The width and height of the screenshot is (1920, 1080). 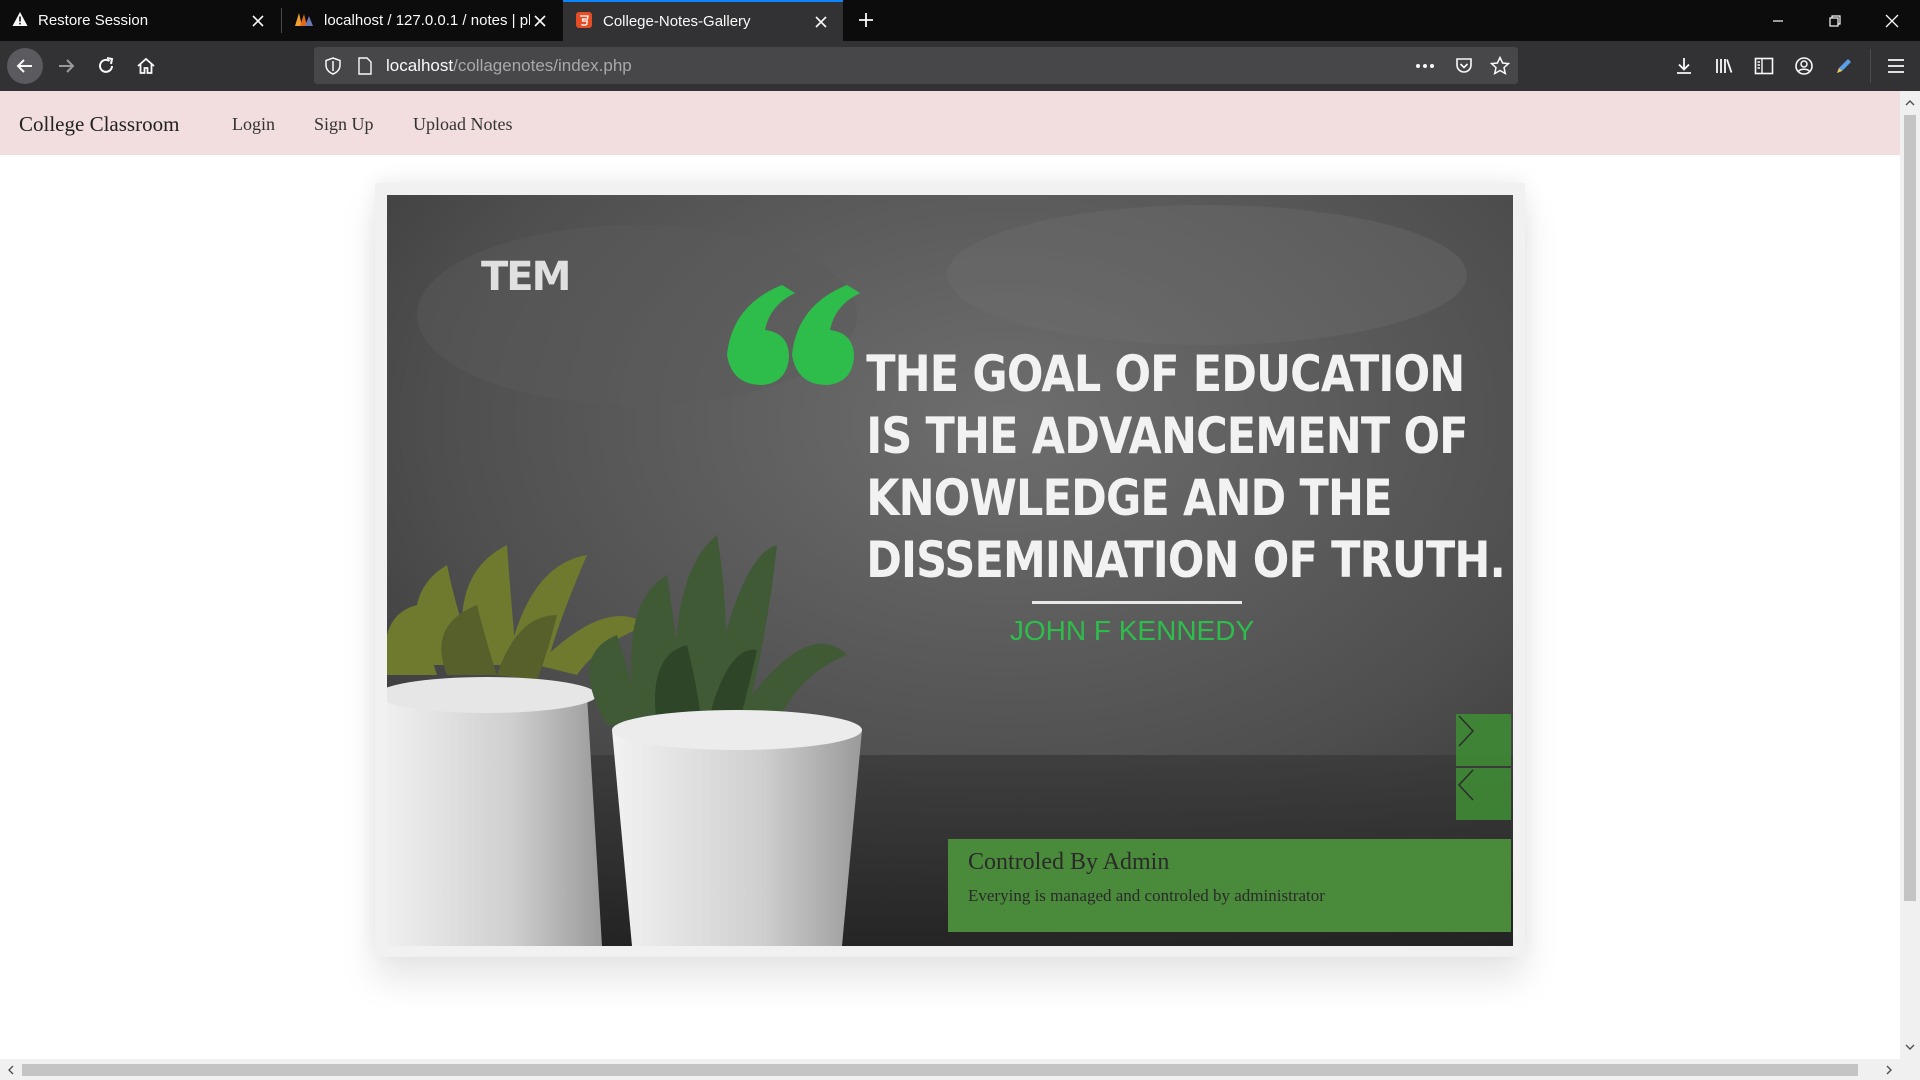 What do you see at coordinates (11, 1070) in the screenshot?
I see `scroll-left-icon` at bounding box center [11, 1070].